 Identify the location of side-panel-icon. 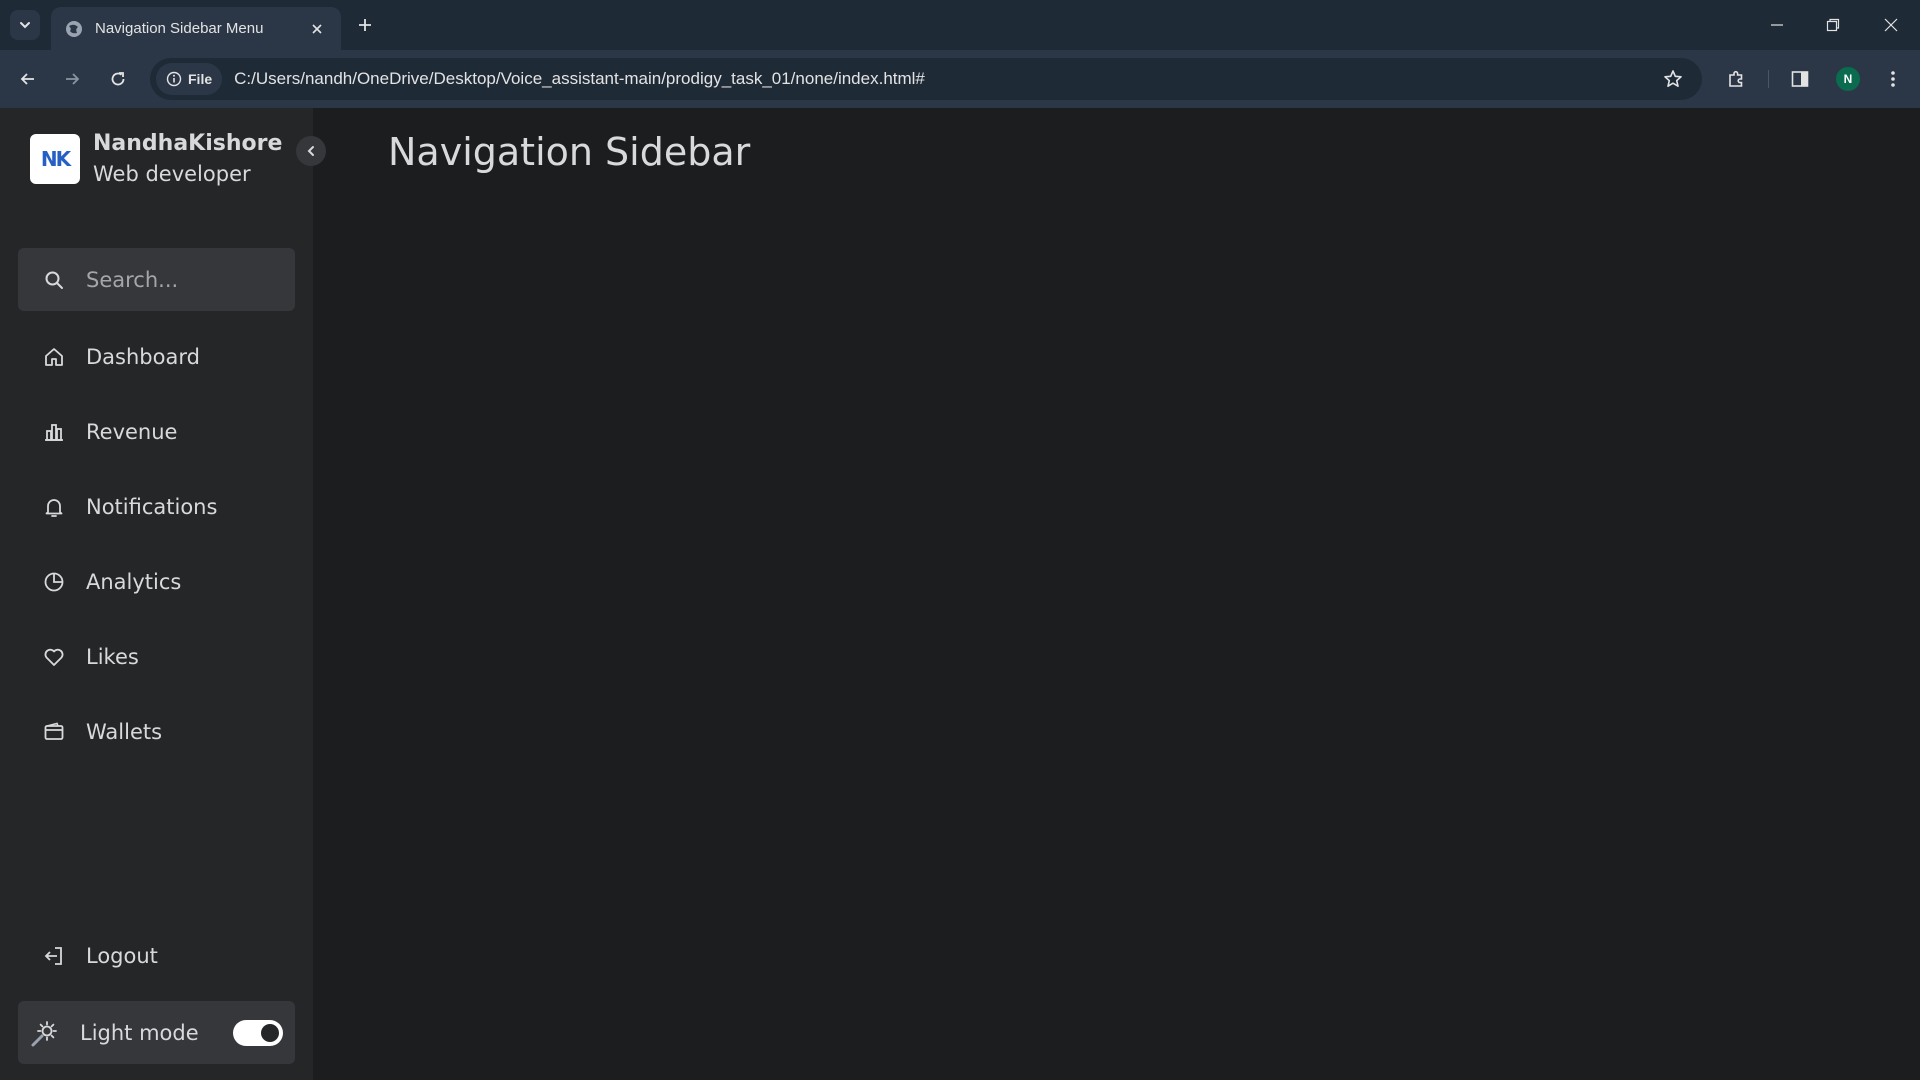
(1800, 79).